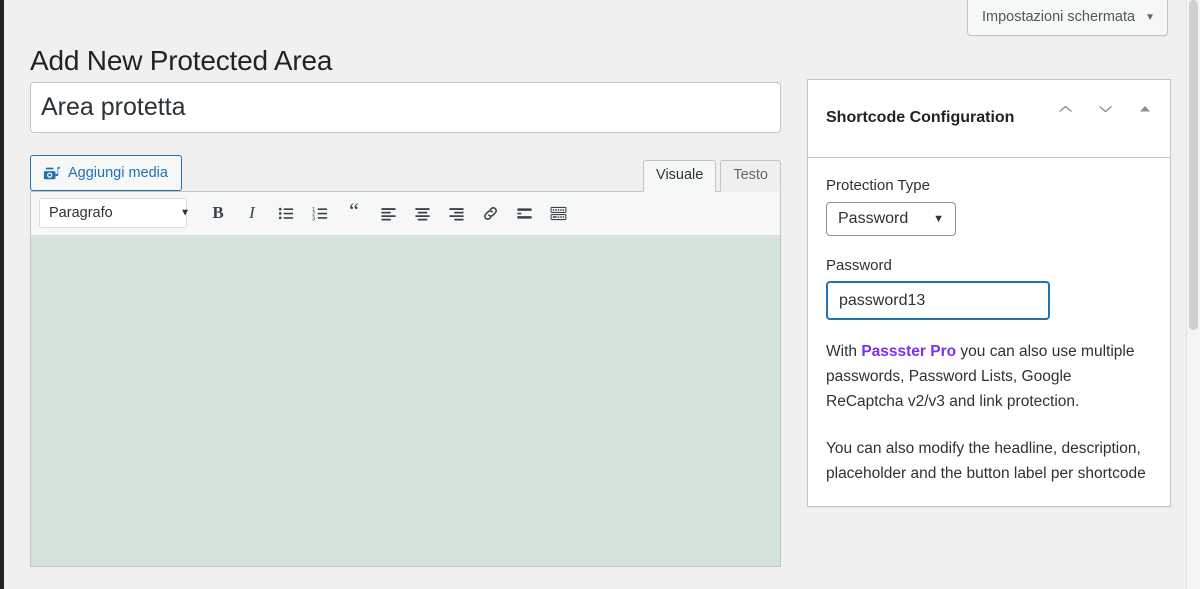  I want to click on metabox-handle-actions, so click(1105, 107).